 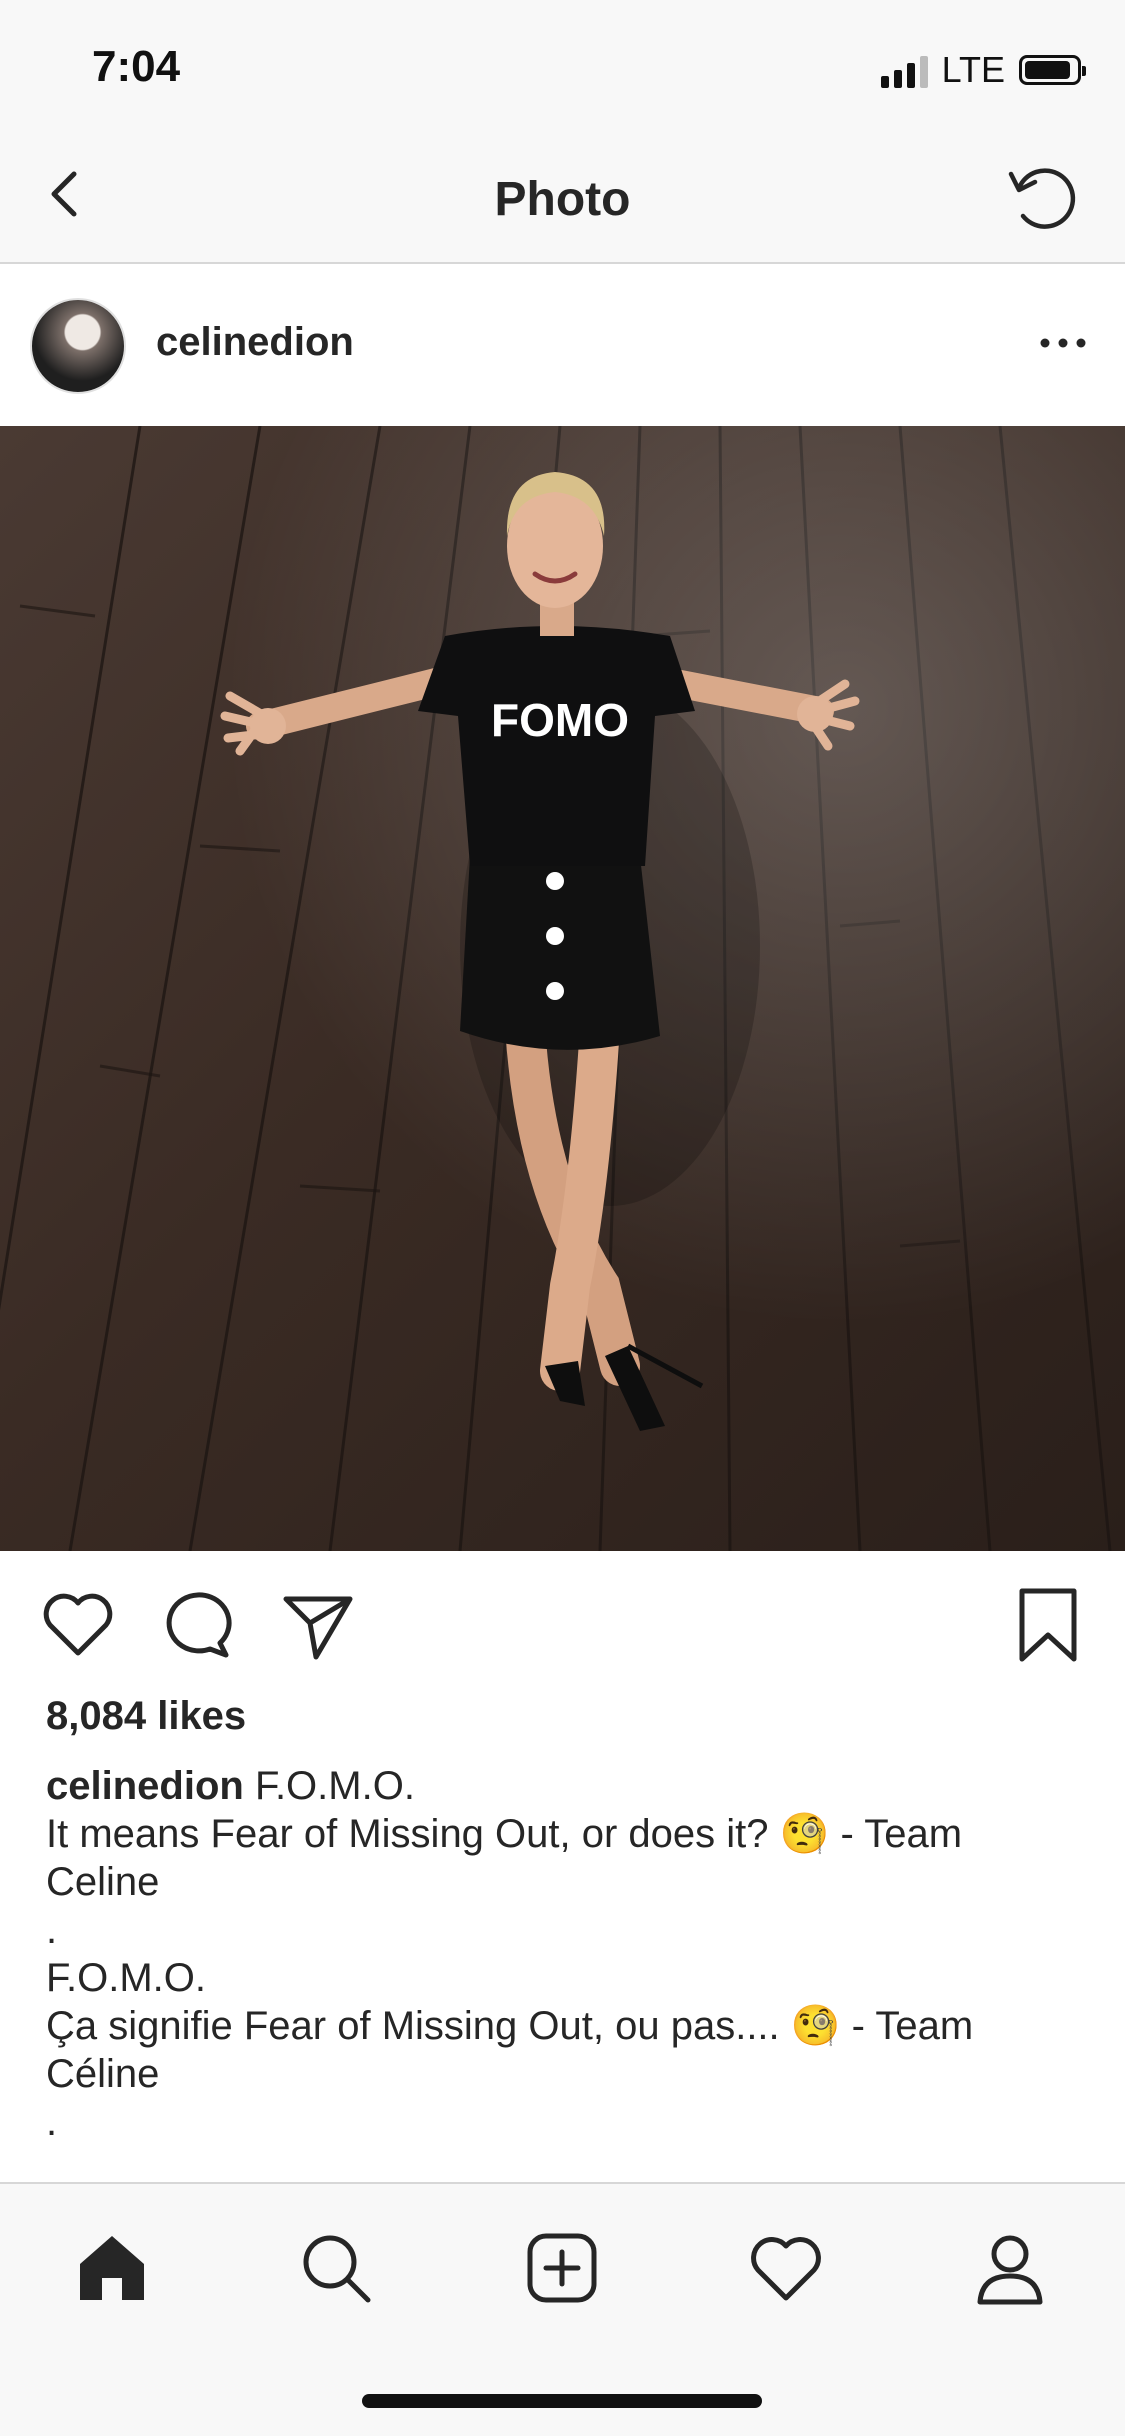 I want to click on post-actions, so click(x=562, y=1621).